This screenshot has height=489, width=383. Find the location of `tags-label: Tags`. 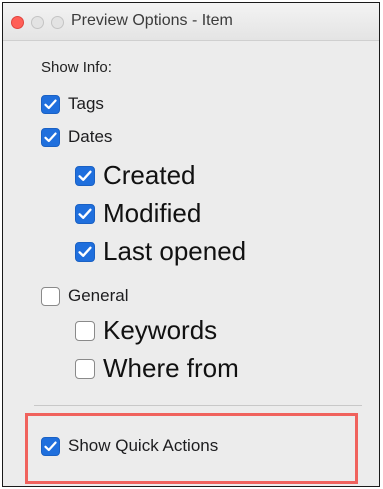

tags-label: Tags is located at coordinates (86, 103).